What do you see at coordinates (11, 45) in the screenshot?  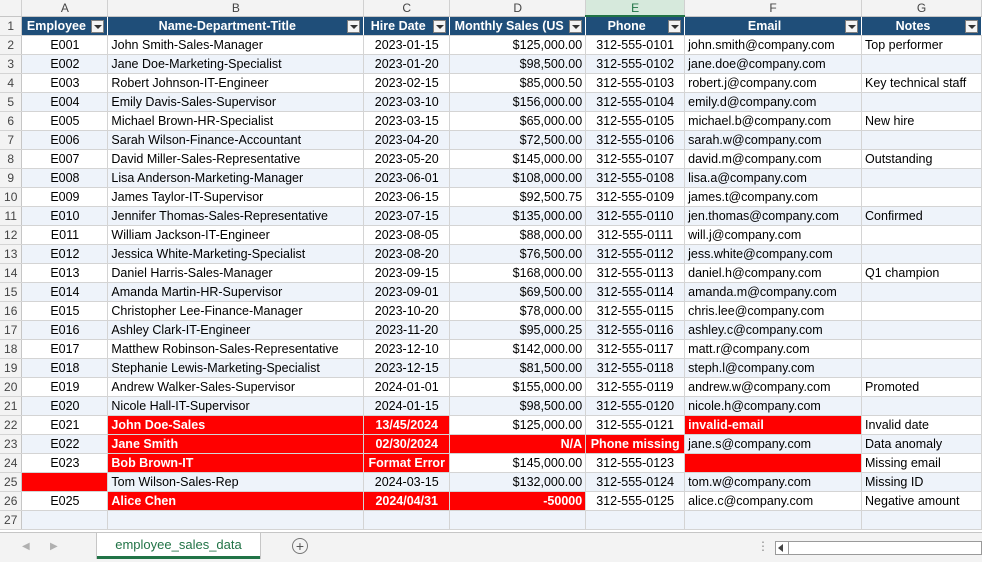 I see `row-number: 2` at bounding box center [11, 45].